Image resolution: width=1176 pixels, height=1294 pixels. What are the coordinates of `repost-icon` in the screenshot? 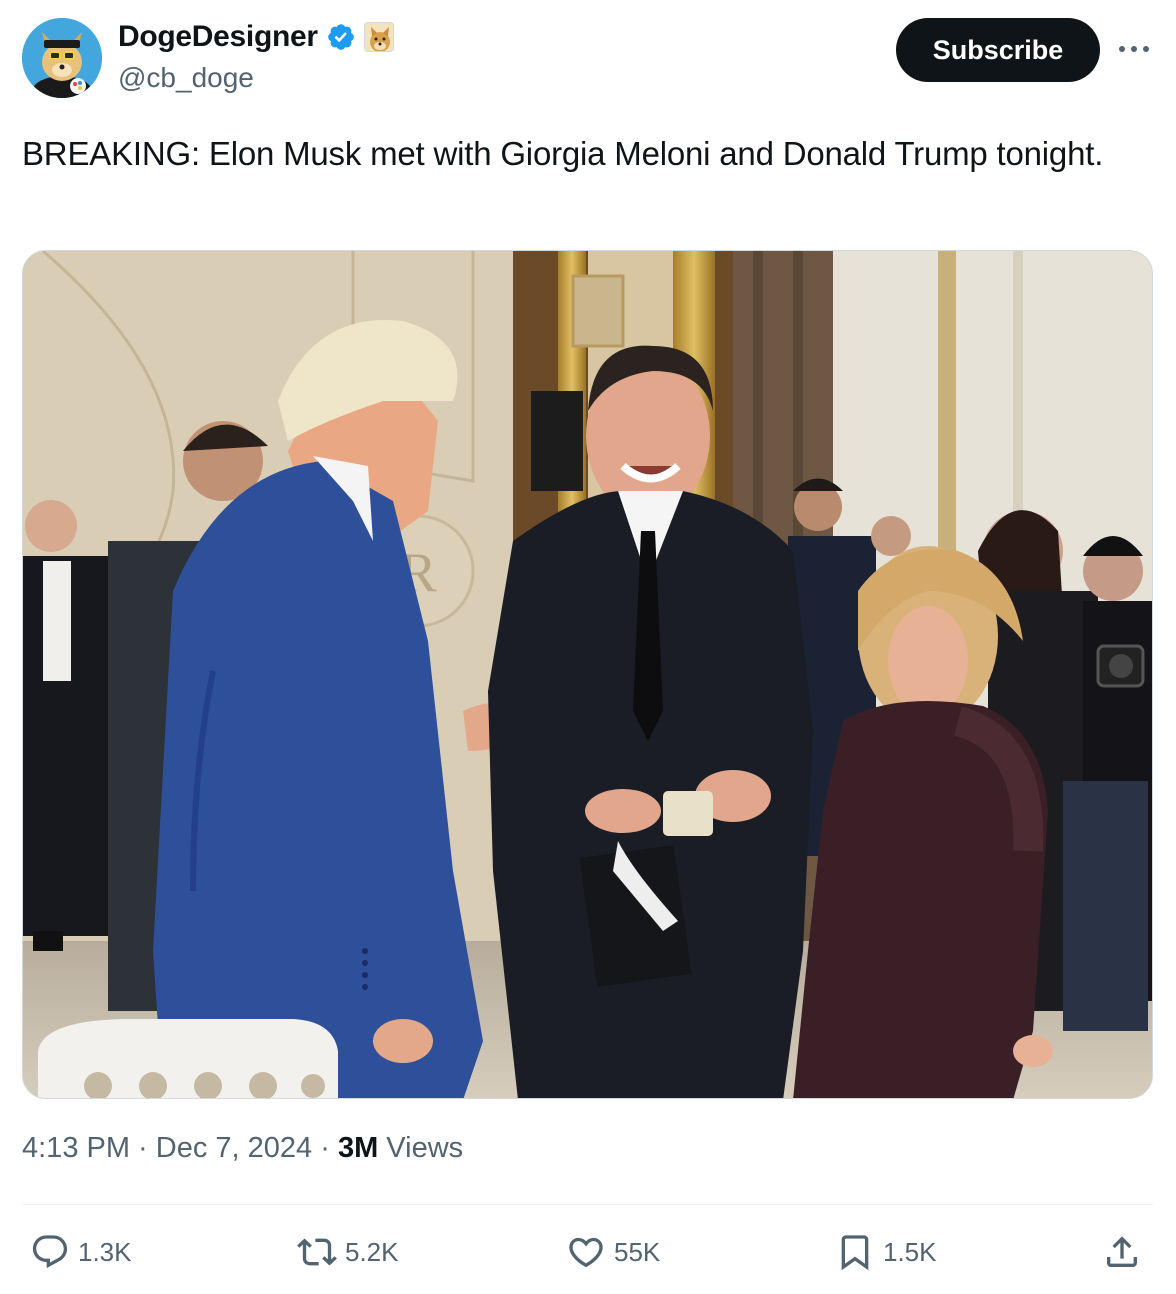 It's located at (317, 1252).